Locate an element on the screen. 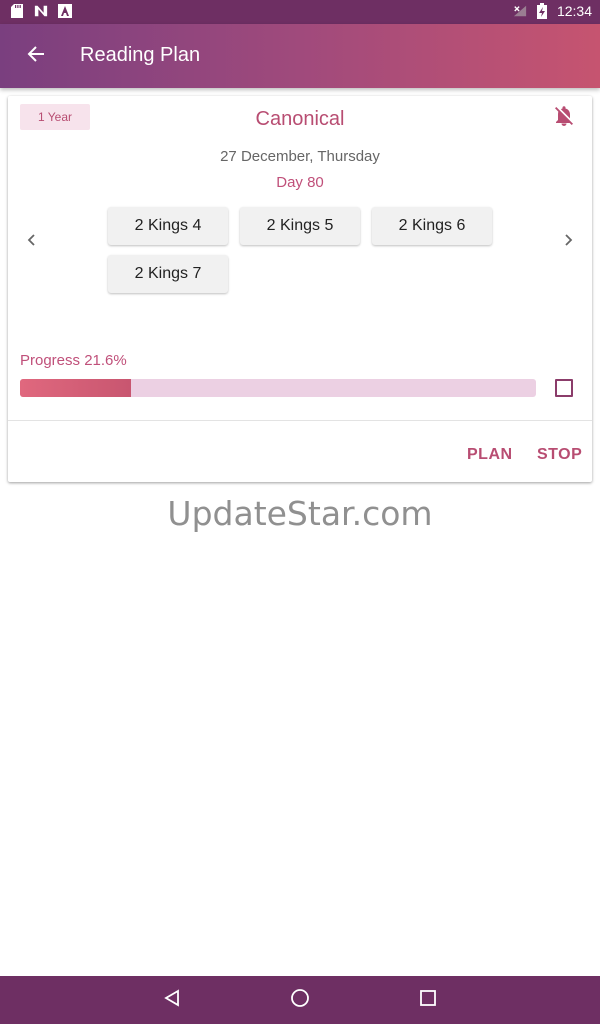 This screenshot has width=600, height=1024. arrow-left-icon is located at coordinates (36, 56).